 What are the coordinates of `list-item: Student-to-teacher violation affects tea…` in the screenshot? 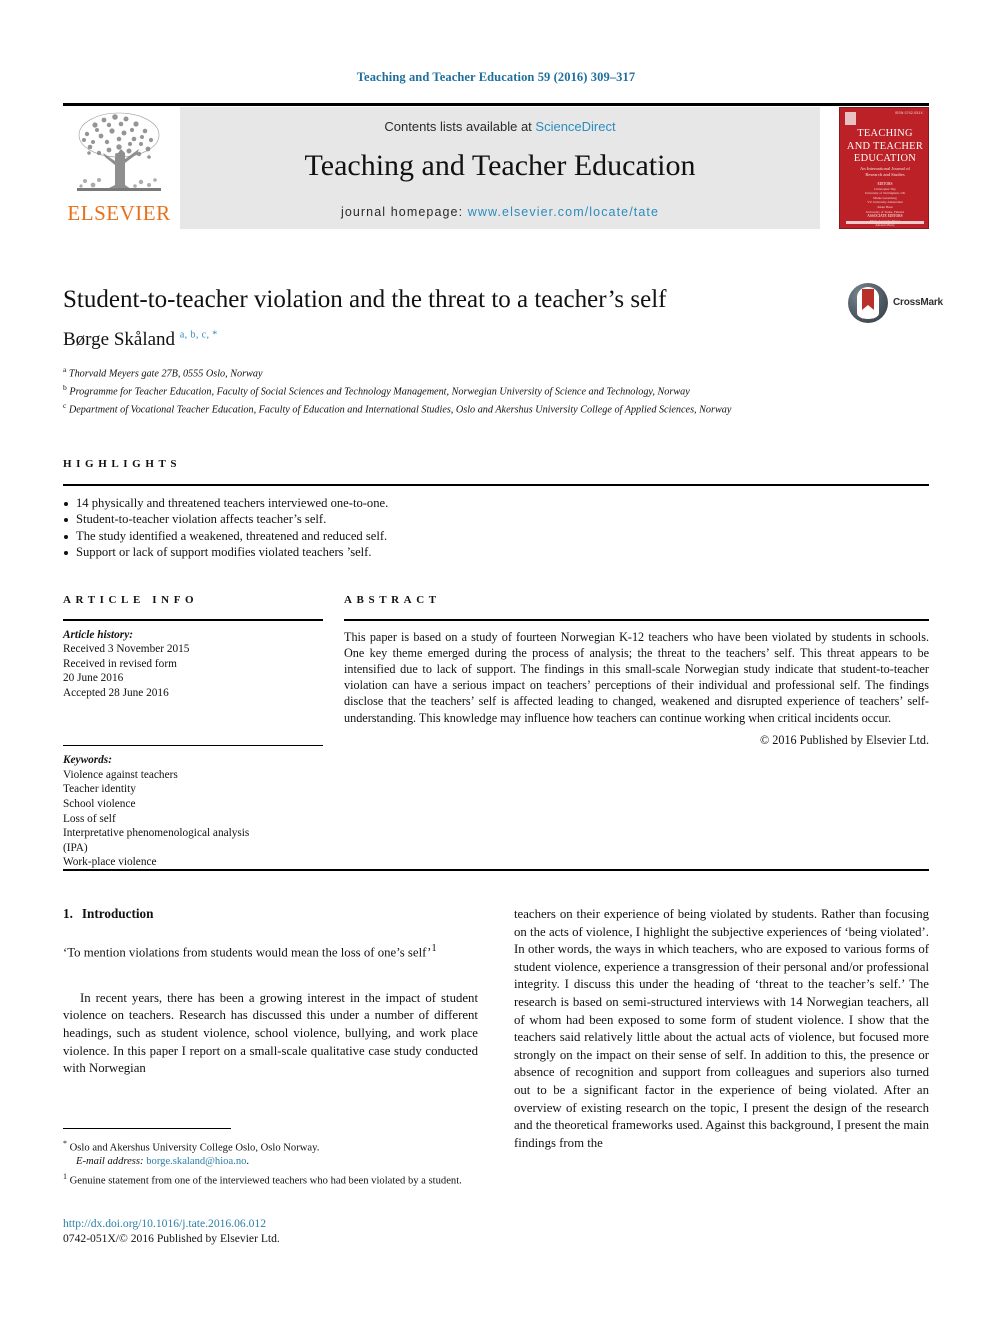 It's located at (496, 519).